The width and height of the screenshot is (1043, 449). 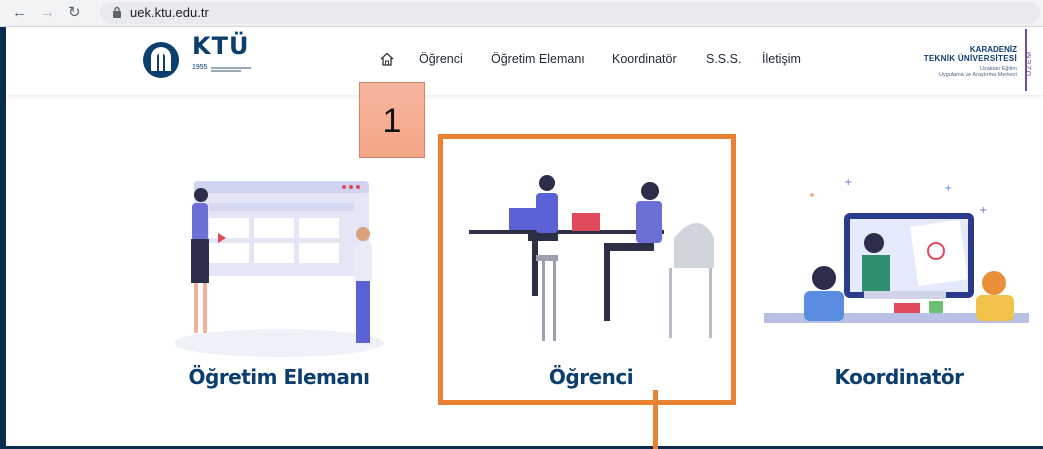 What do you see at coordinates (896, 267) in the screenshot?
I see `koordinator-illustration: + + +` at bounding box center [896, 267].